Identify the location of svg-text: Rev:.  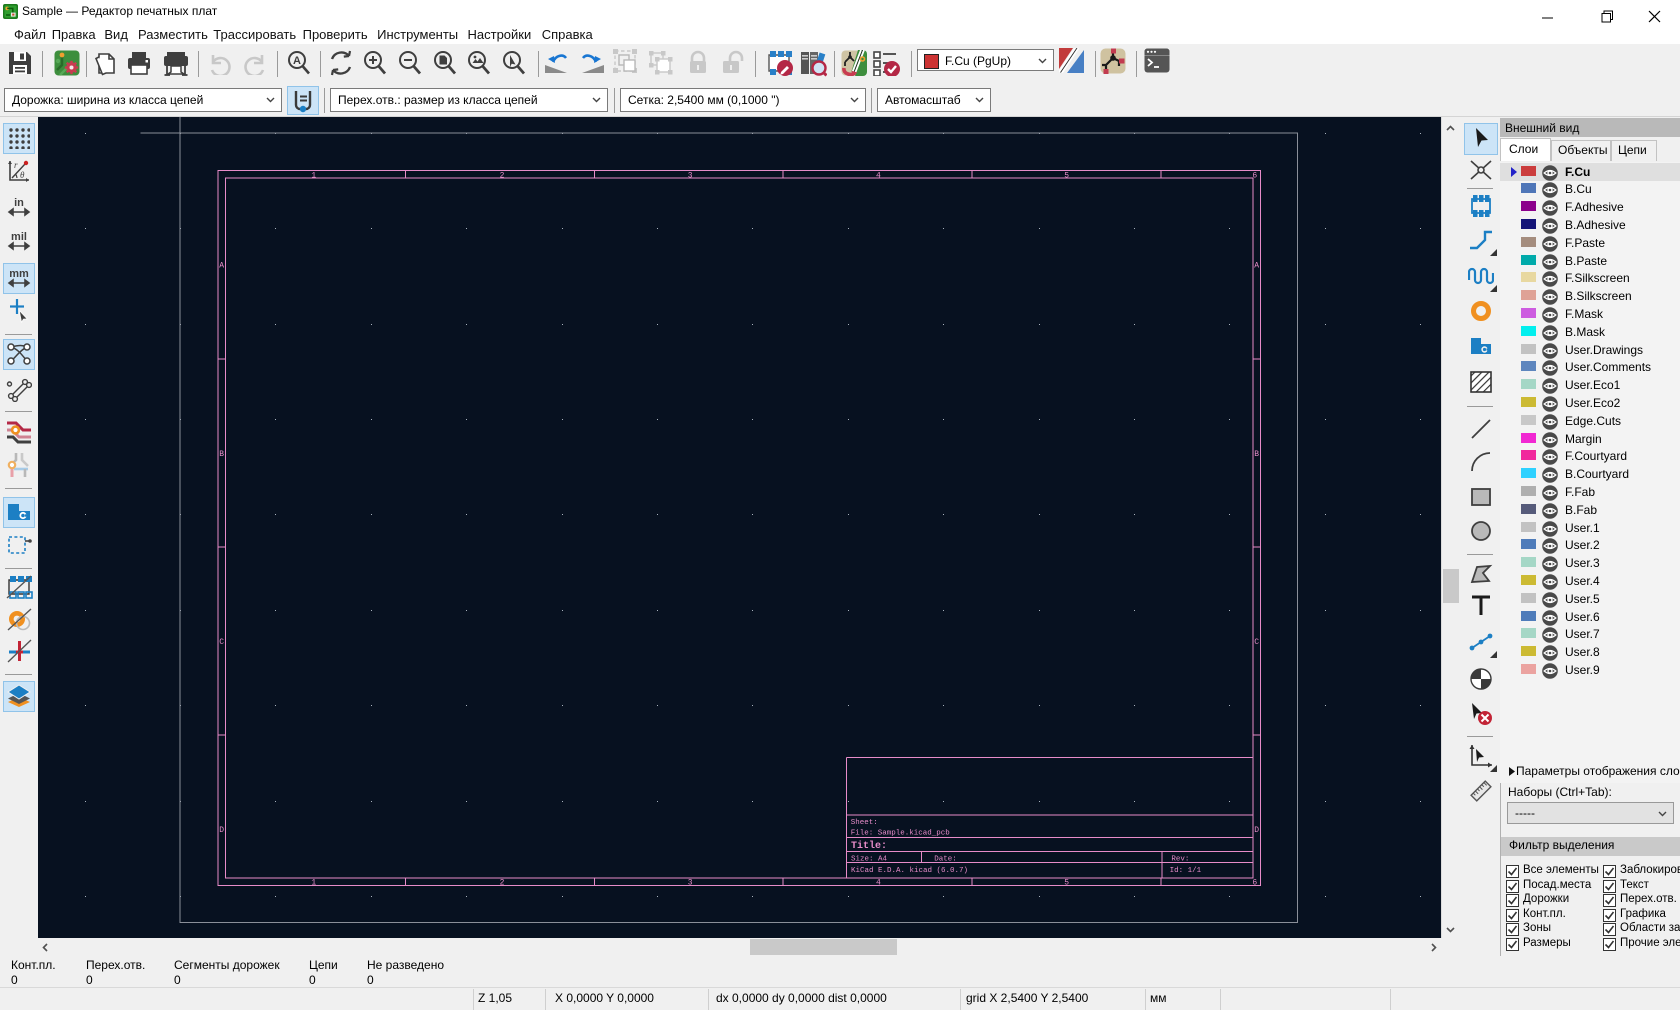
(1180, 859).